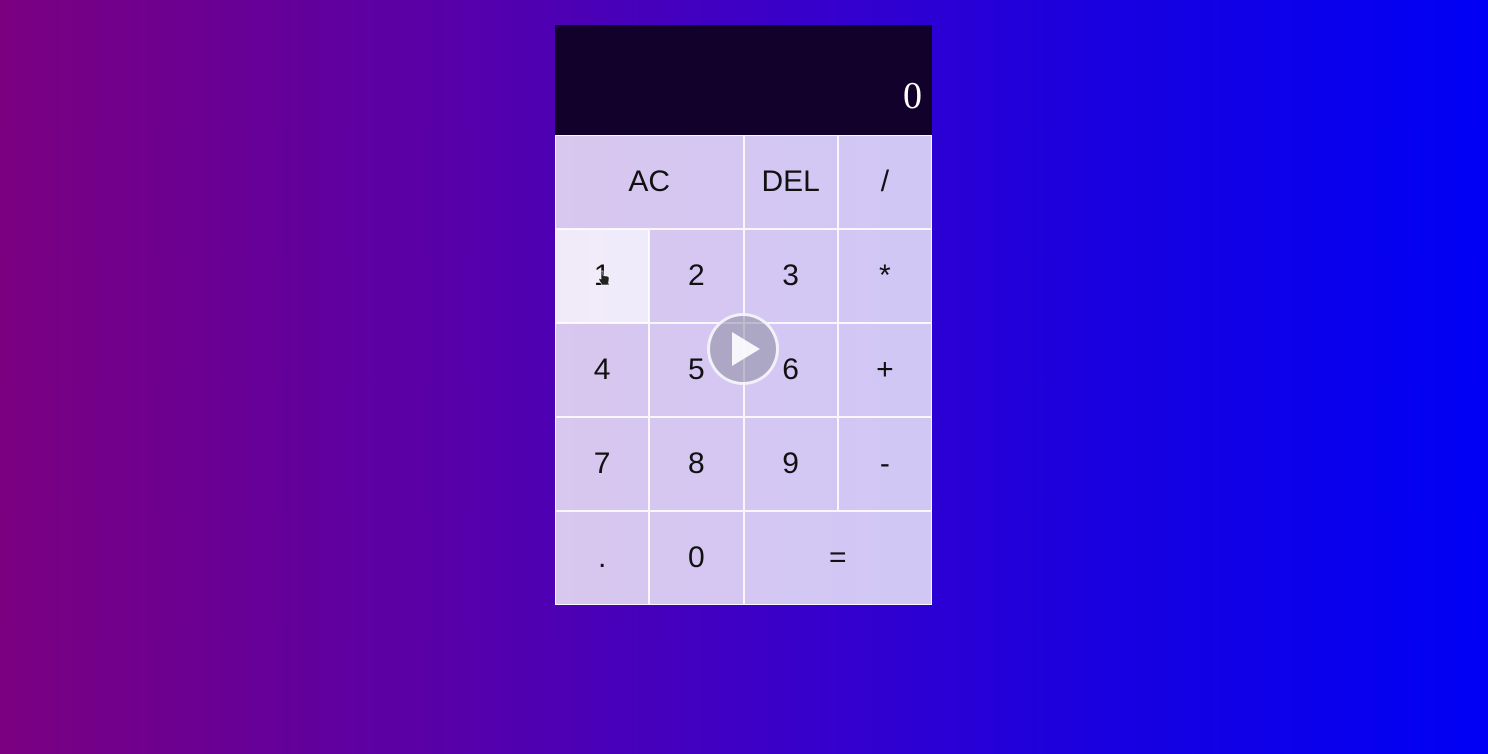 The image size is (1488, 754). I want to click on multiply-button: *, so click(884, 276).